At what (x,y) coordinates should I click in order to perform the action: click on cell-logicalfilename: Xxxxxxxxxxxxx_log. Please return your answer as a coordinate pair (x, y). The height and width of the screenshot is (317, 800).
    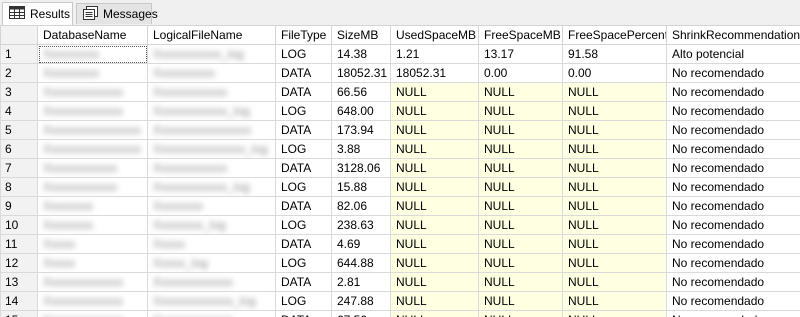
    Looking at the image, I should click on (211, 301).